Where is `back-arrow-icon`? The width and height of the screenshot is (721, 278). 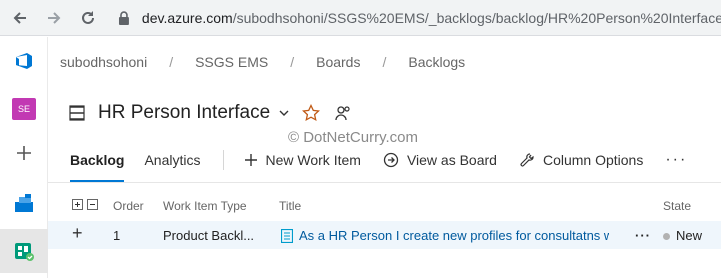
back-arrow-icon is located at coordinates (20, 18).